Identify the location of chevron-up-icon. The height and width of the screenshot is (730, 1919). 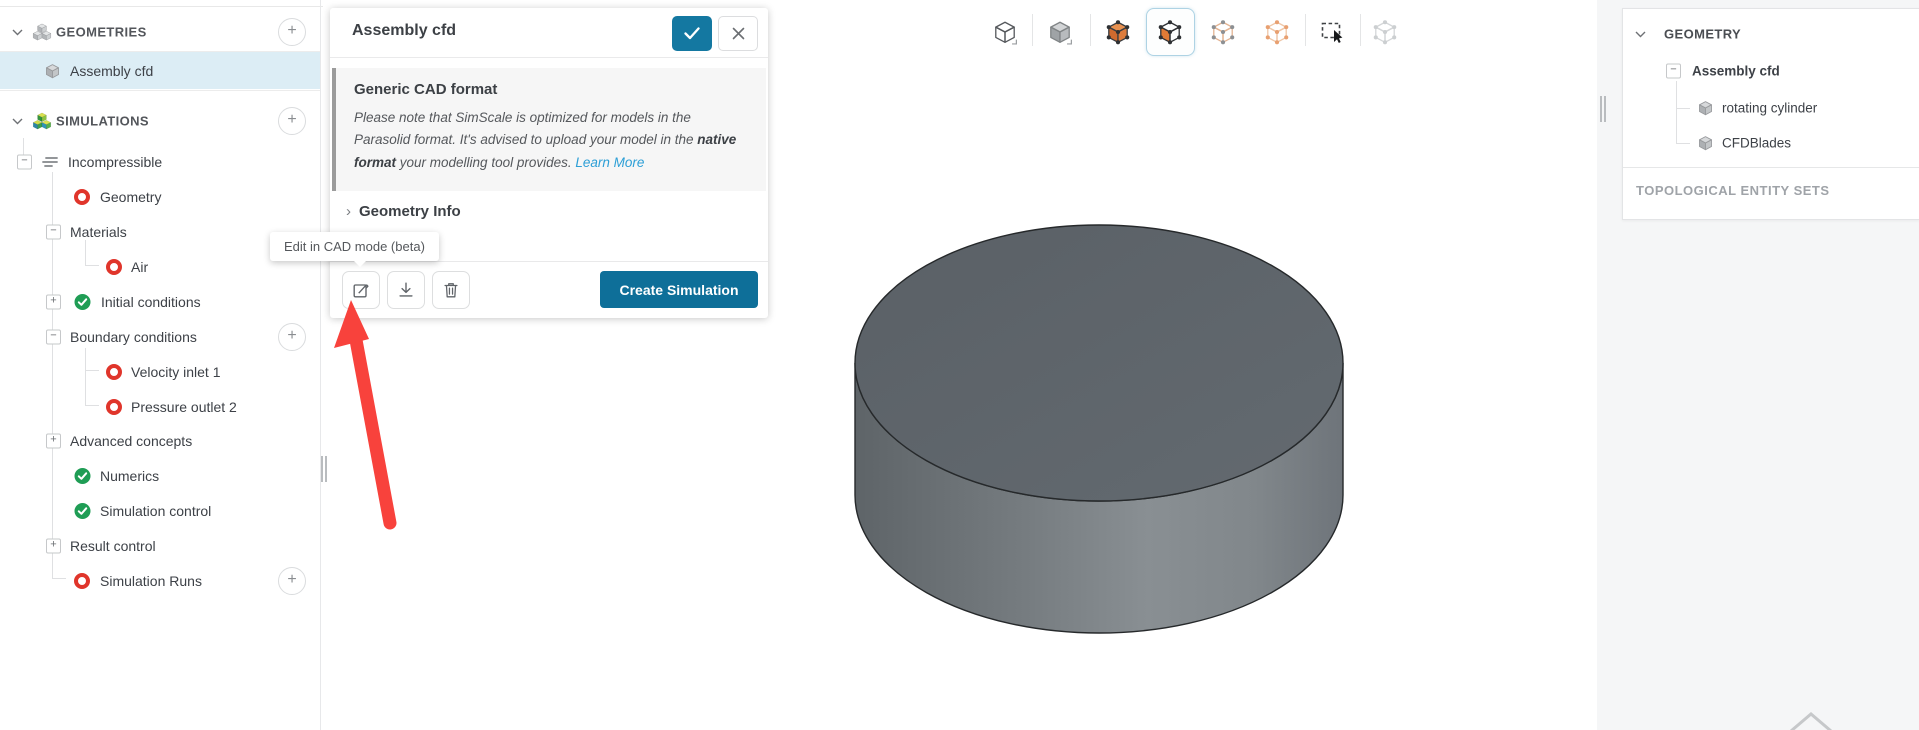
(1811, 720).